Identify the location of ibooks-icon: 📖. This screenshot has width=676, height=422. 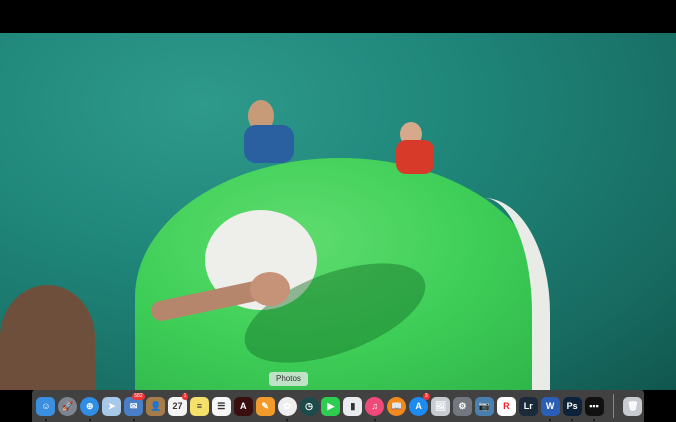
(397, 406).